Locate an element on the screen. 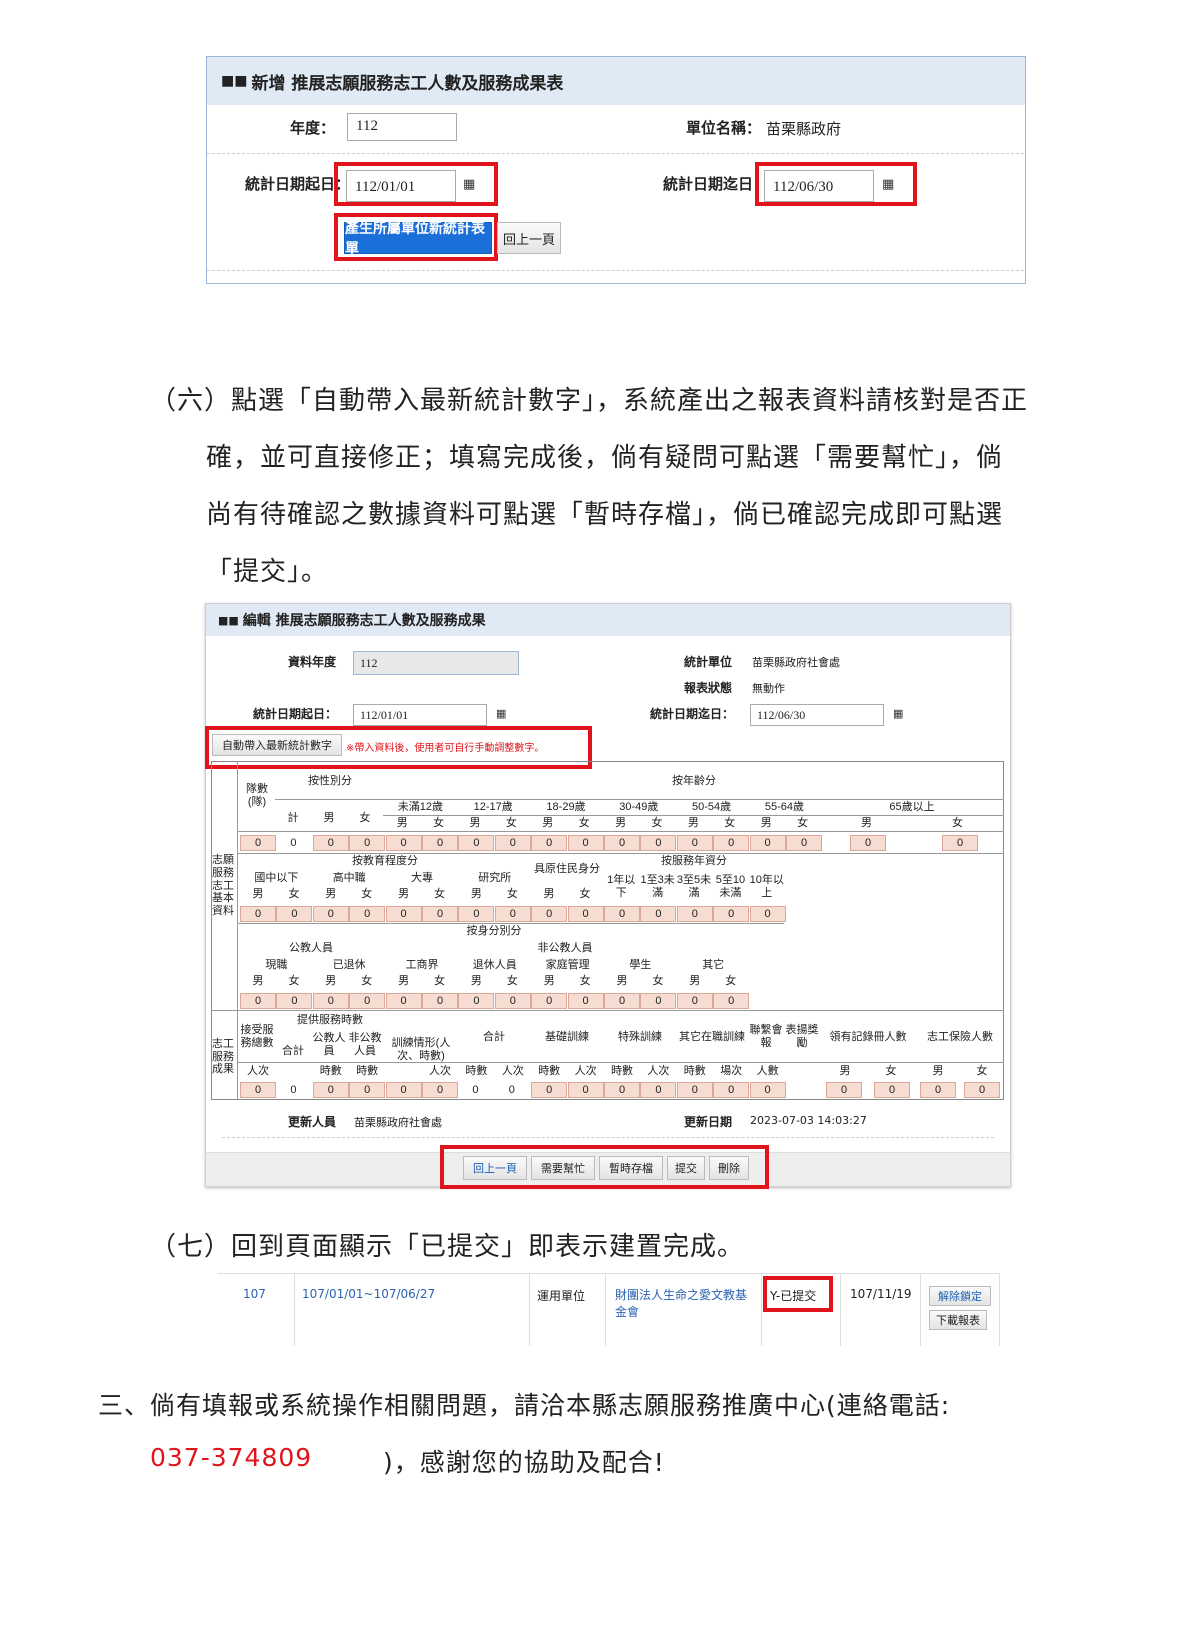  hours-nonpublic-label: 非公教人員 is located at coordinates (365, 1044).